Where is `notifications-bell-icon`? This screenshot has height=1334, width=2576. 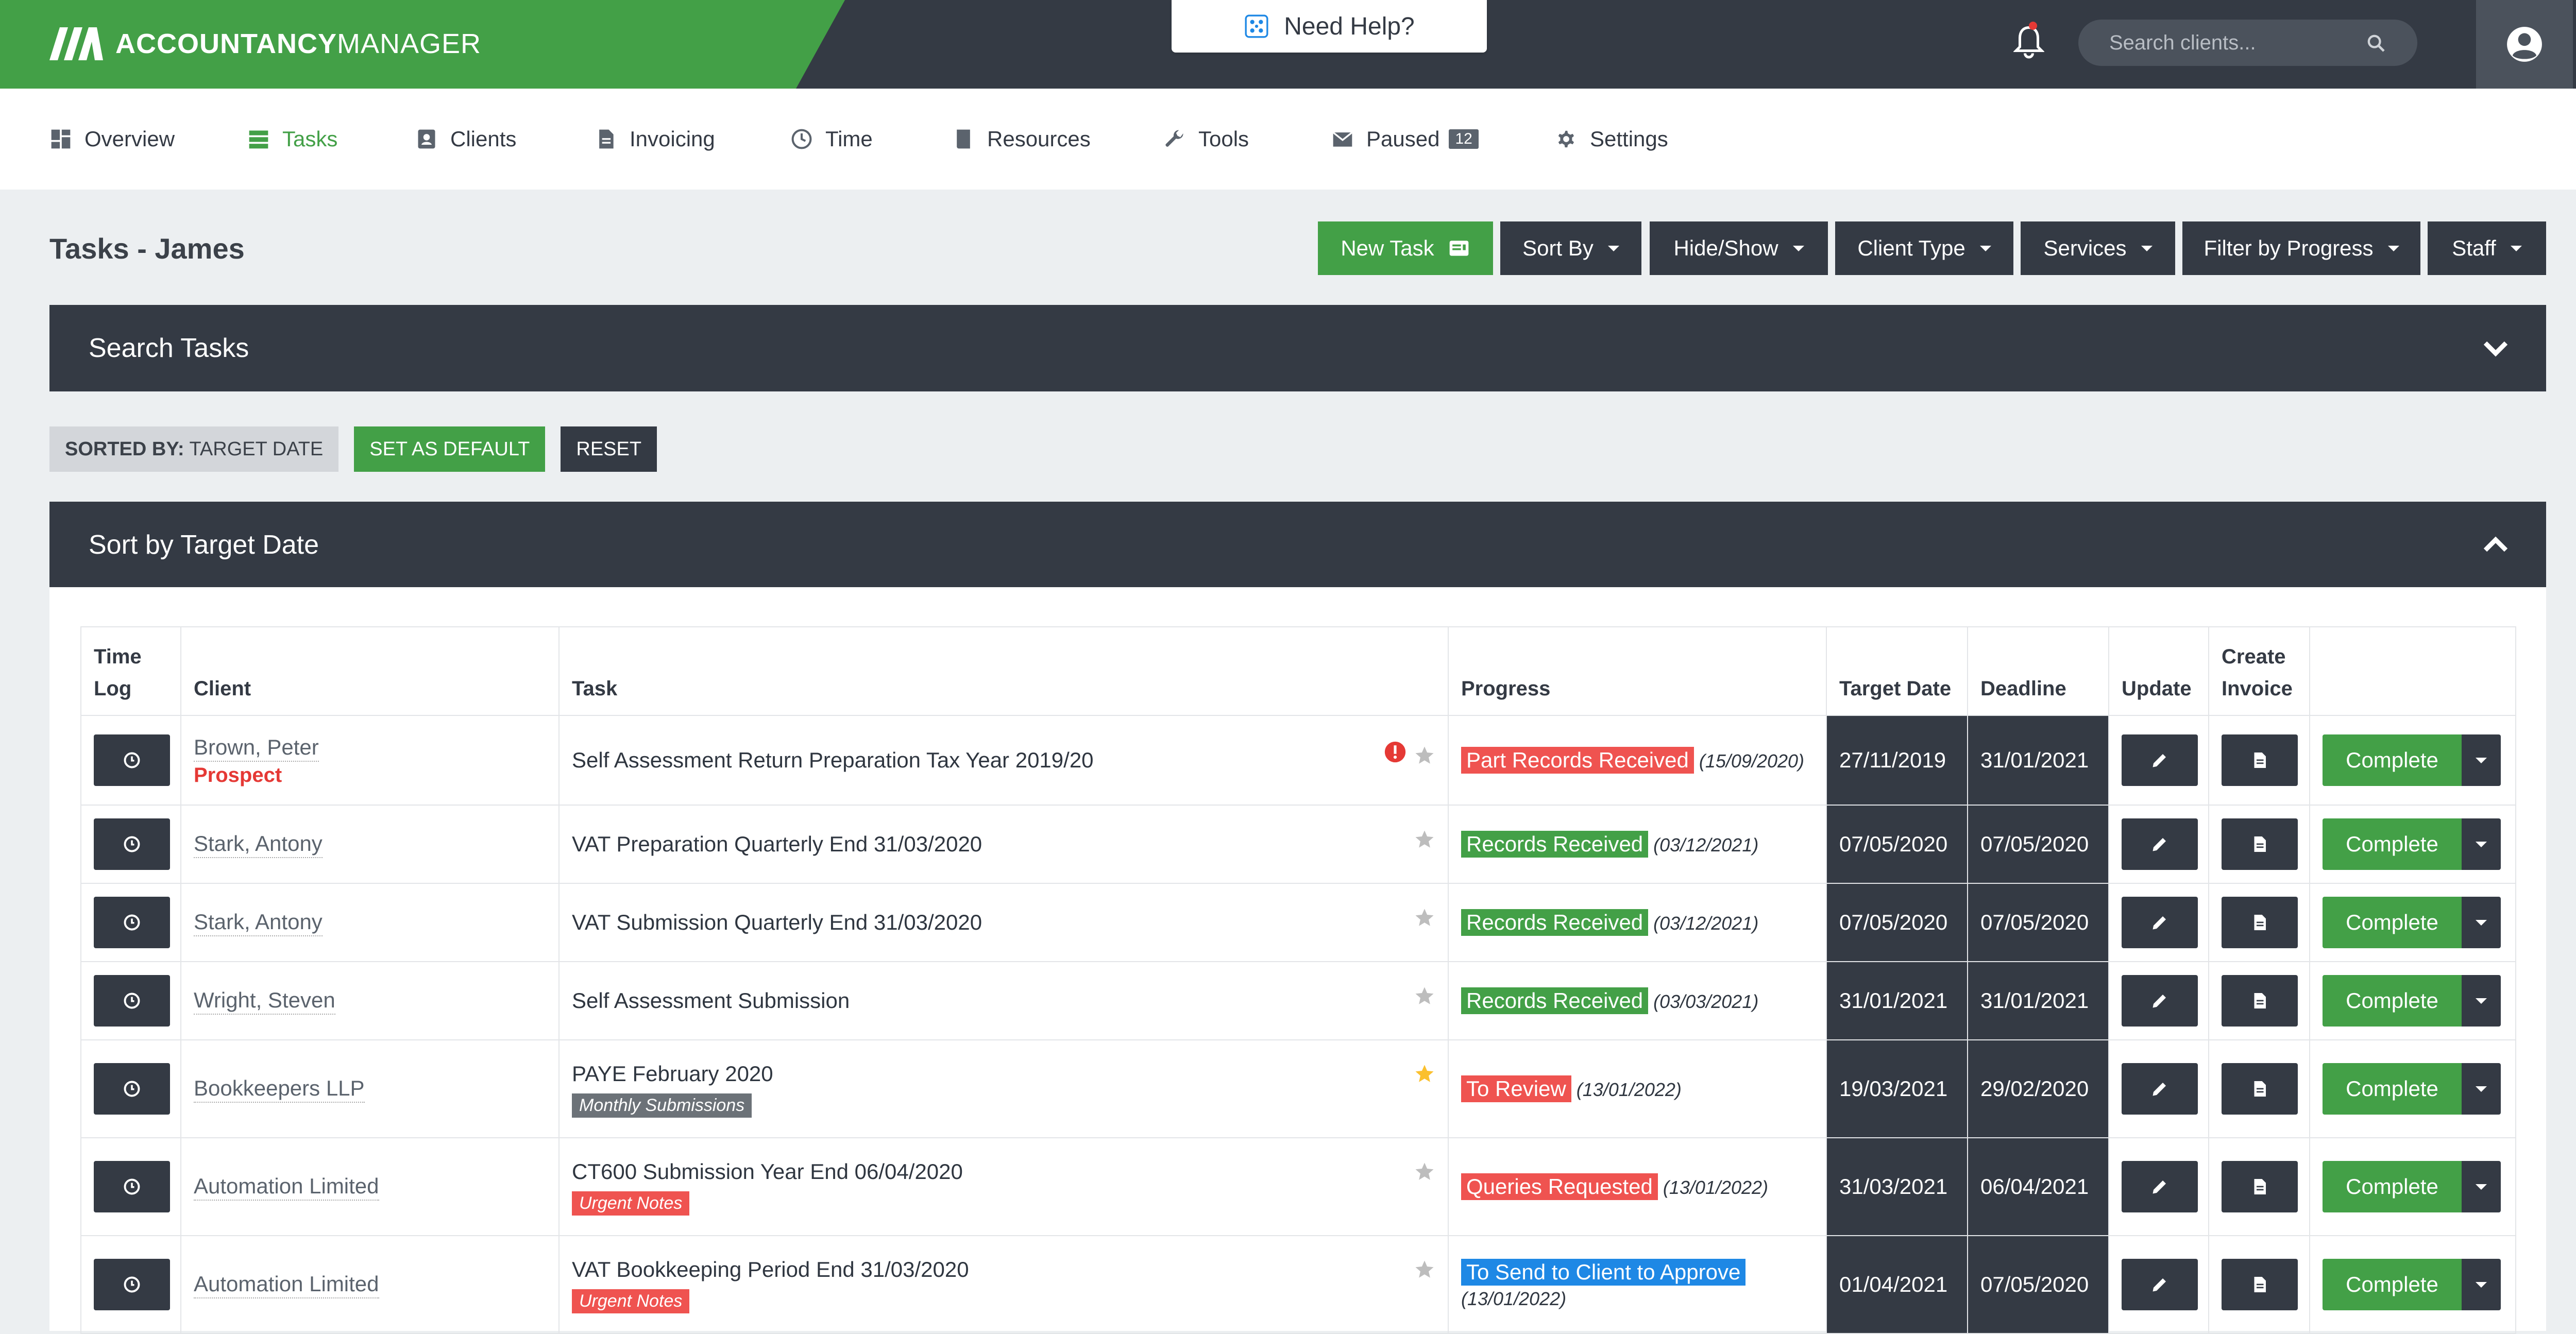
notifications-bell-icon is located at coordinates (2029, 41).